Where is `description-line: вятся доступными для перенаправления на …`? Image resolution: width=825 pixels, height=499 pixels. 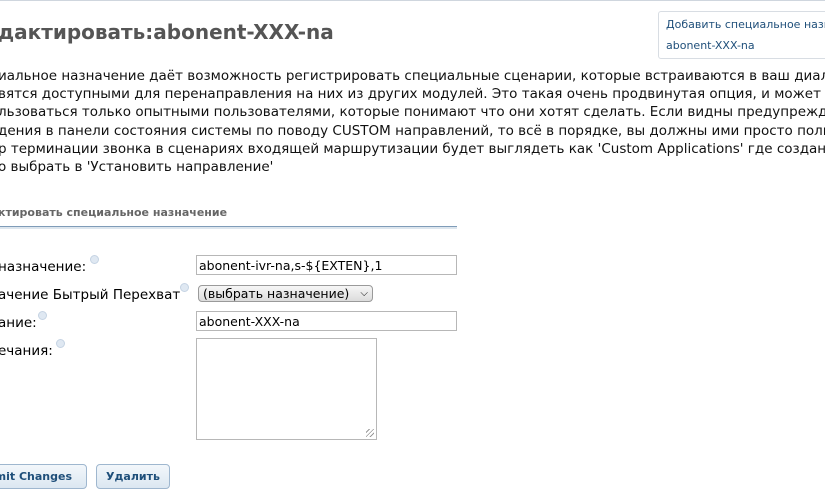 description-line: вятся доступными для перенаправления на … is located at coordinates (410, 94).